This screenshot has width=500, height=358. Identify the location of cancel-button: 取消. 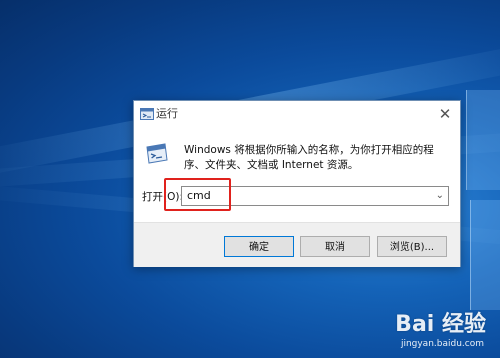
(335, 246).